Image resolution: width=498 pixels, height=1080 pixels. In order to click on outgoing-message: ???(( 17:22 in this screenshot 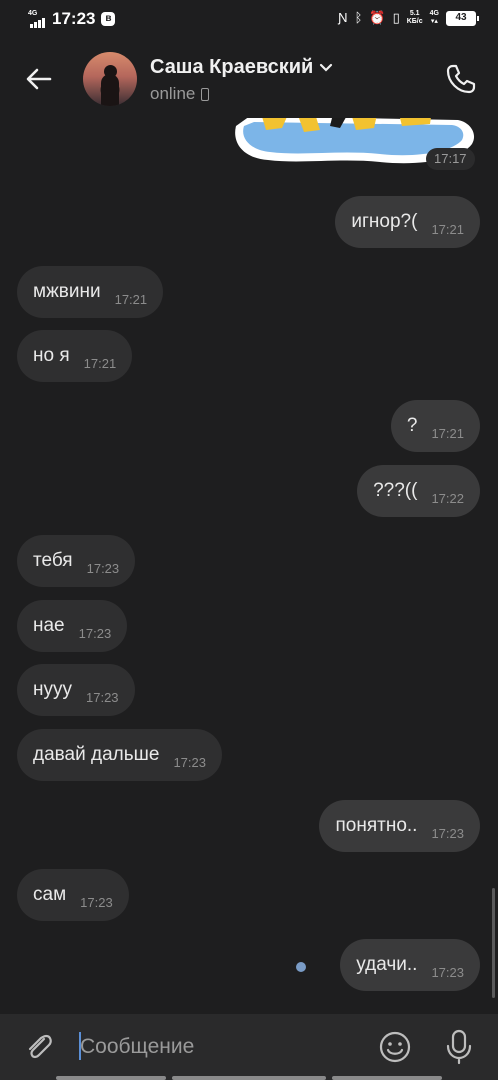, I will do `click(418, 491)`.